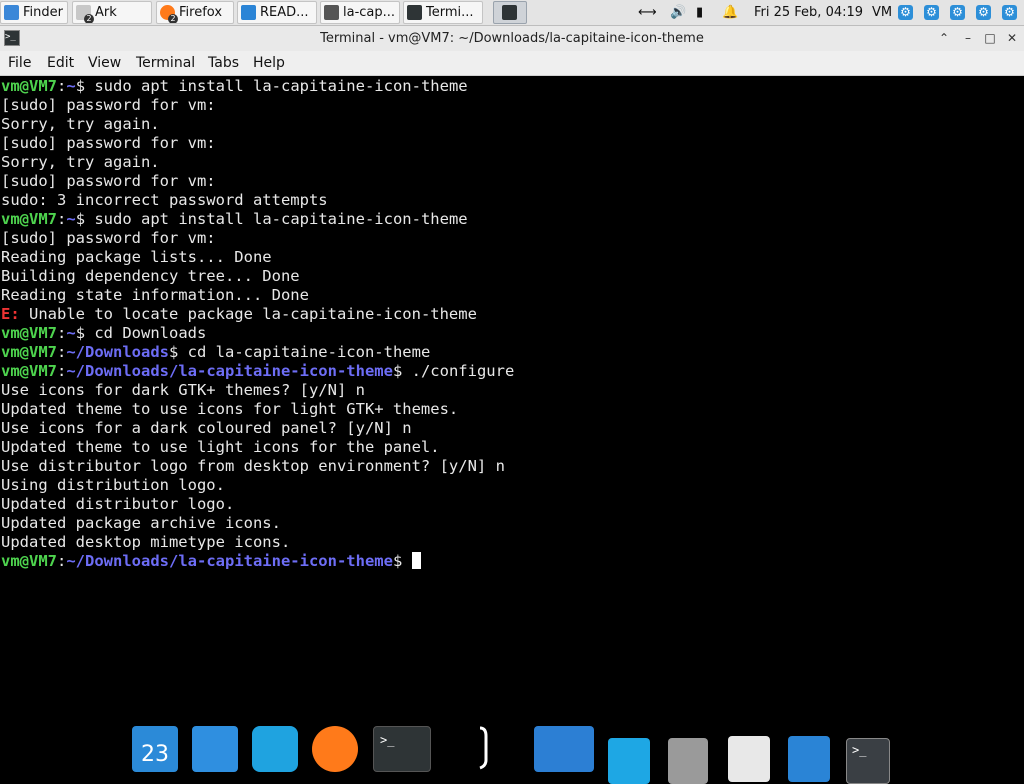 This screenshot has width=1024, height=784. I want to click on finder-icon, so click(11, 12).